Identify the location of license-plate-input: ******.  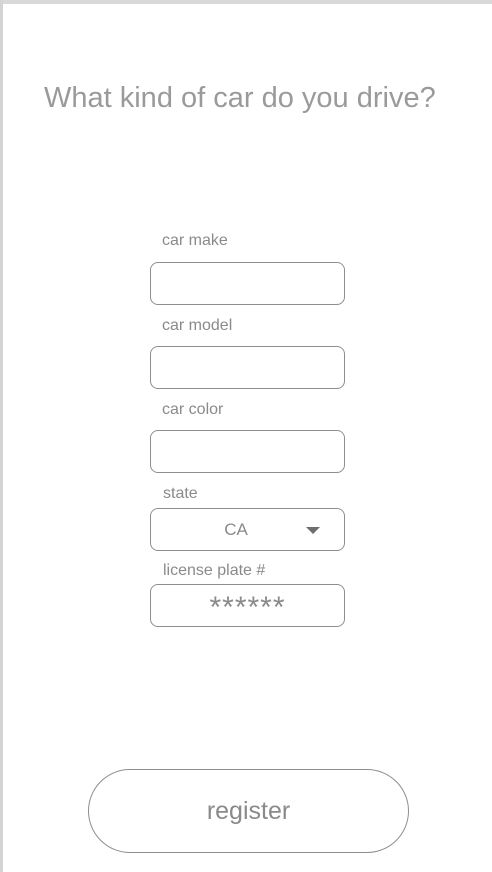
(247, 605).